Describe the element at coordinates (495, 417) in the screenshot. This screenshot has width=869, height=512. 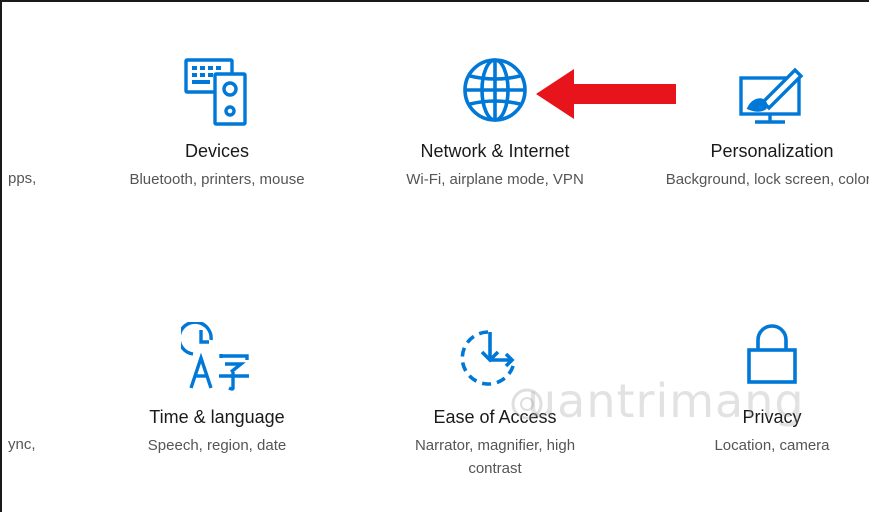
I see `tile-title: Ease of Access` at that location.